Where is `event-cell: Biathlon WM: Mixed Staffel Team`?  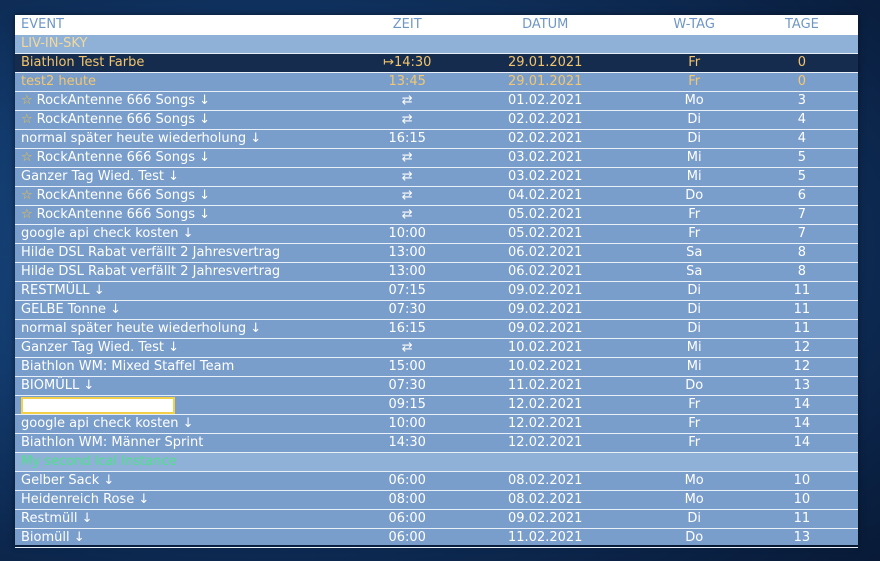 event-cell: Biathlon WM: Mixed Staffel Team is located at coordinates (191, 367).